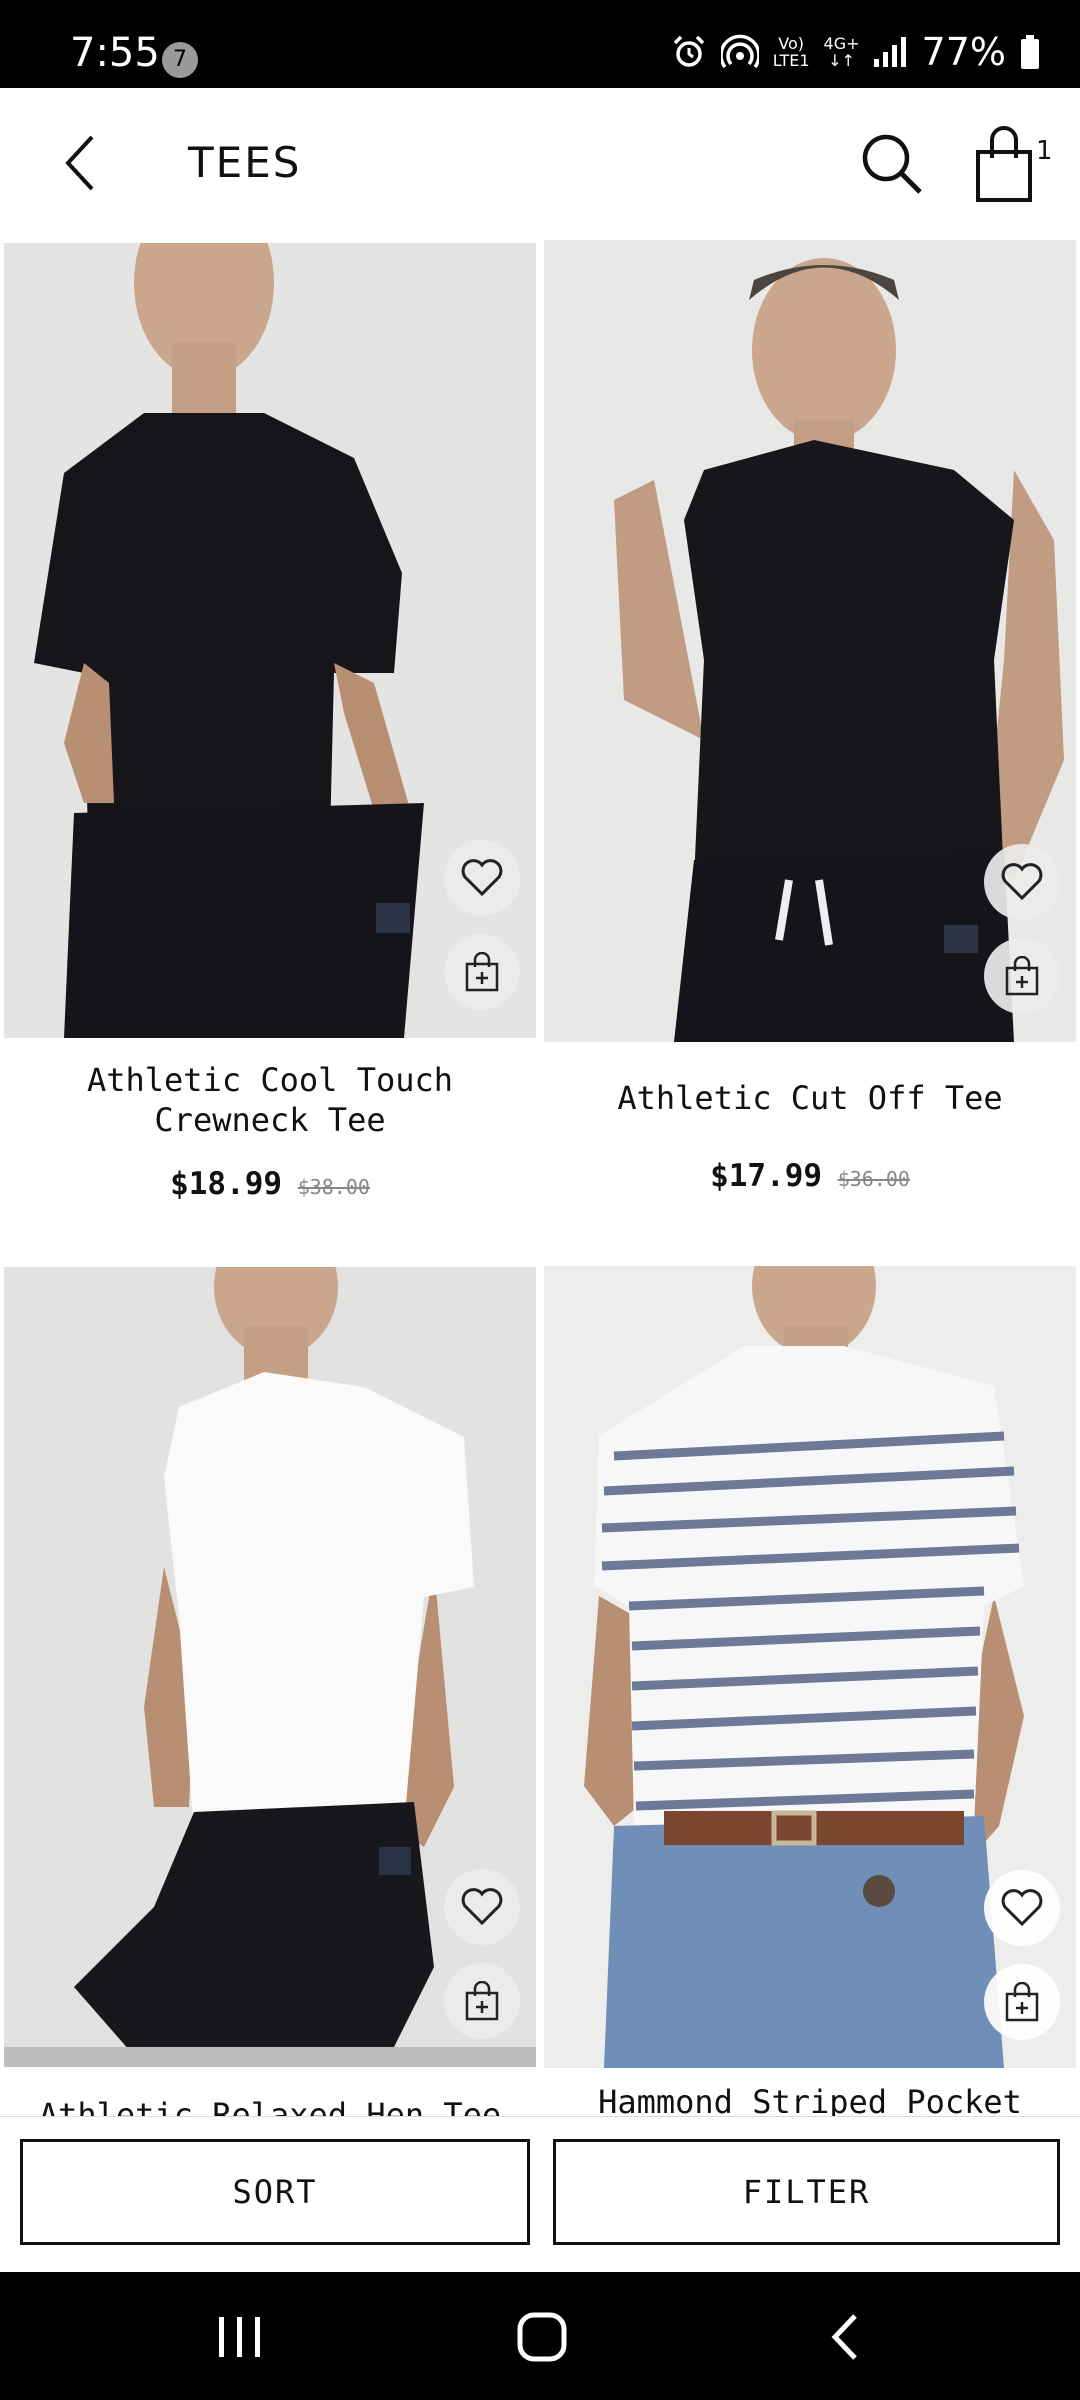  Describe the element at coordinates (540, 163) in the screenshot. I see `app-header: TEES 1` at that location.